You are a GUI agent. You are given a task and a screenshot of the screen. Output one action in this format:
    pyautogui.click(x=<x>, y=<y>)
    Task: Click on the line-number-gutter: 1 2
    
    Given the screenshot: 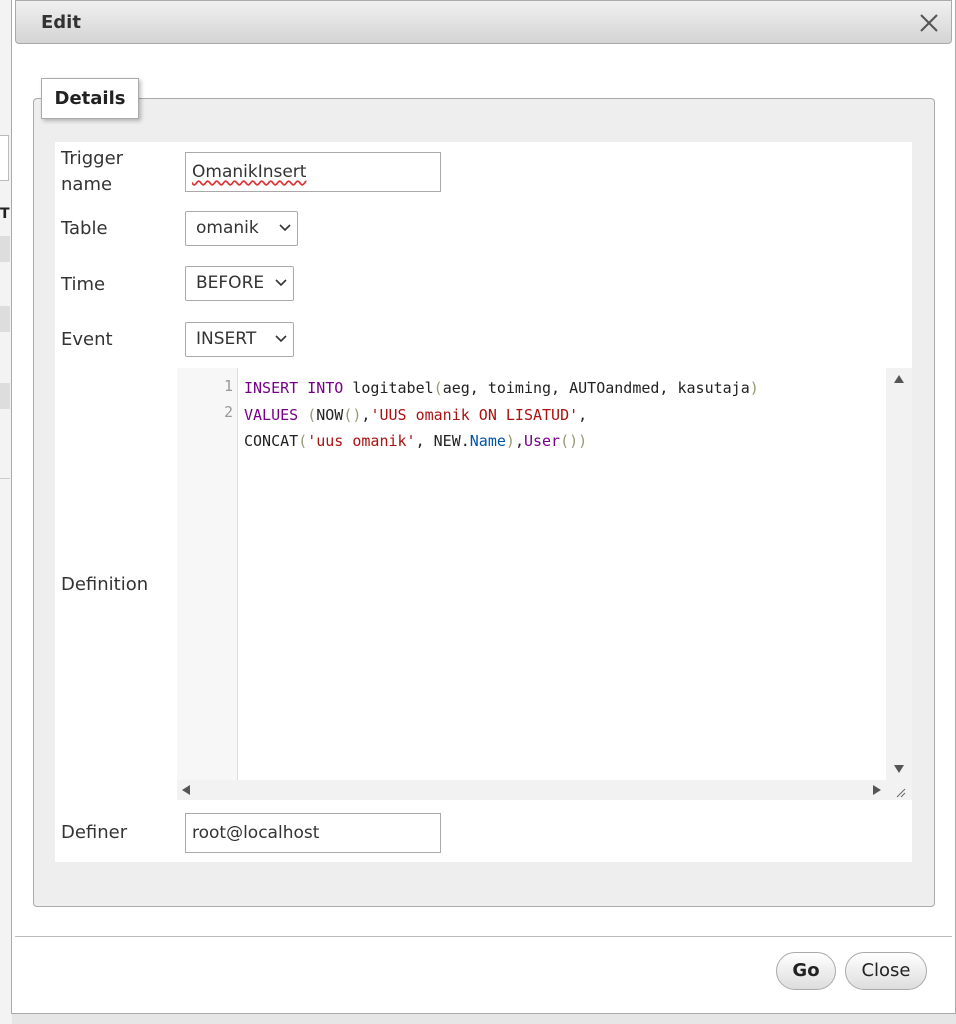 What is the action you would take?
    pyautogui.click(x=207, y=574)
    